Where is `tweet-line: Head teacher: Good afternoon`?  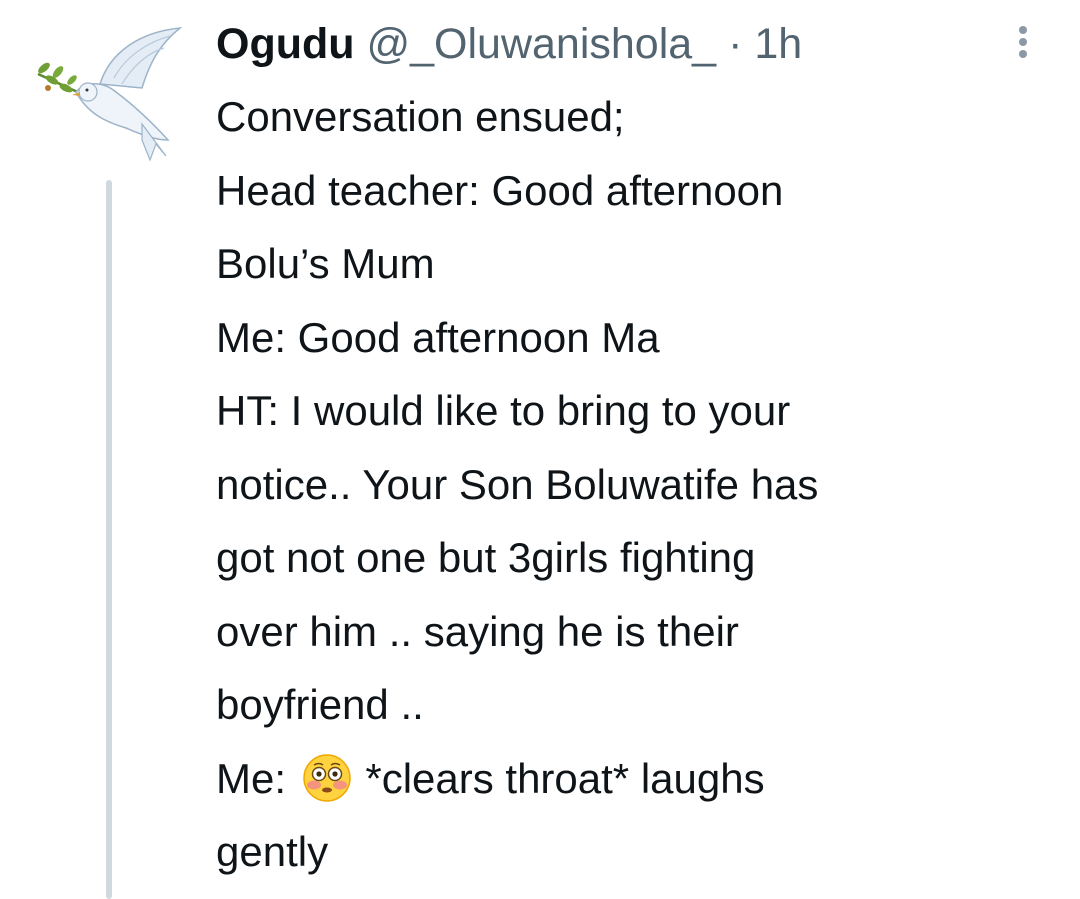
tweet-line: Head teacher: Good afternoon is located at coordinates (500, 190).